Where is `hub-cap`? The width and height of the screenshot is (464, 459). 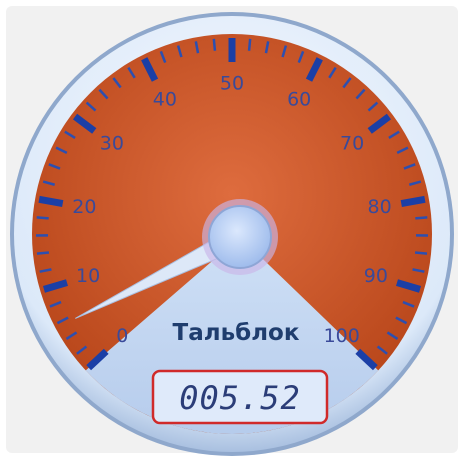 hub-cap is located at coordinates (240, 237).